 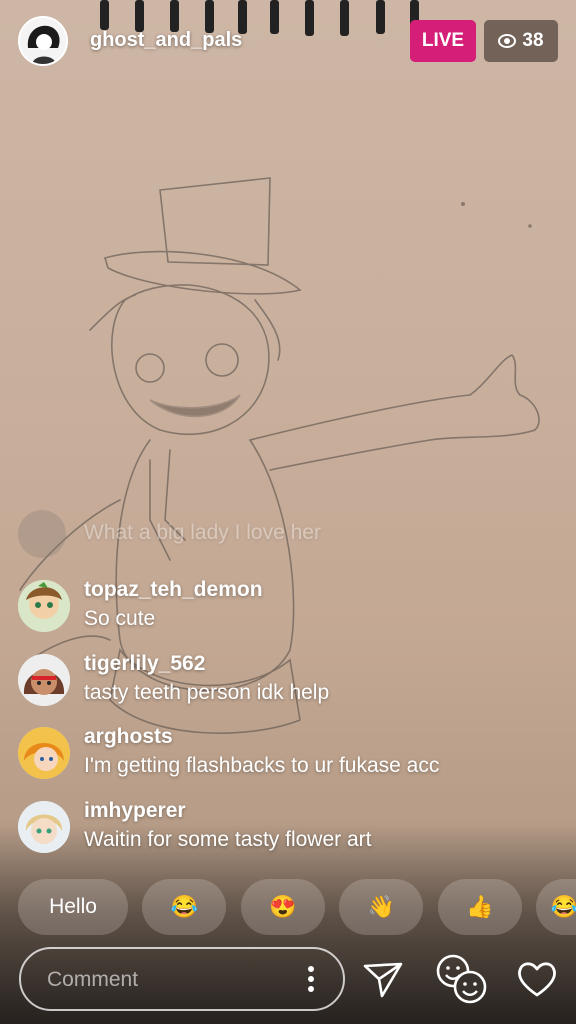 I want to click on live-badge: LIVE, so click(x=443, y=41).